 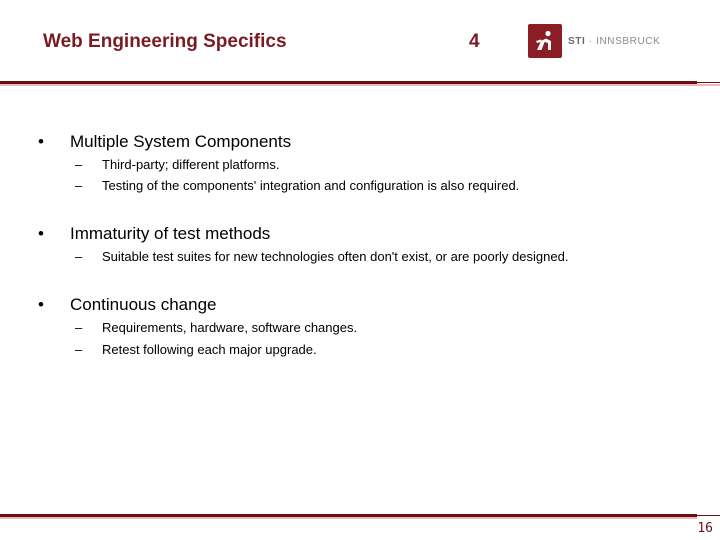 What do you see at coordinates (577, 41) in the screenshot?
I see `logo-brand-bold: STI` at bounding box center [577, 41].